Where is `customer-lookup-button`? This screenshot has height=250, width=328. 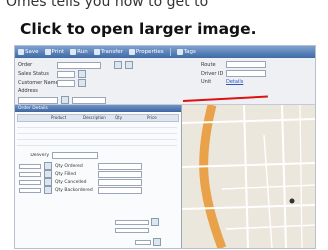 customer-lookup-button is located at coordinates (82, 83).